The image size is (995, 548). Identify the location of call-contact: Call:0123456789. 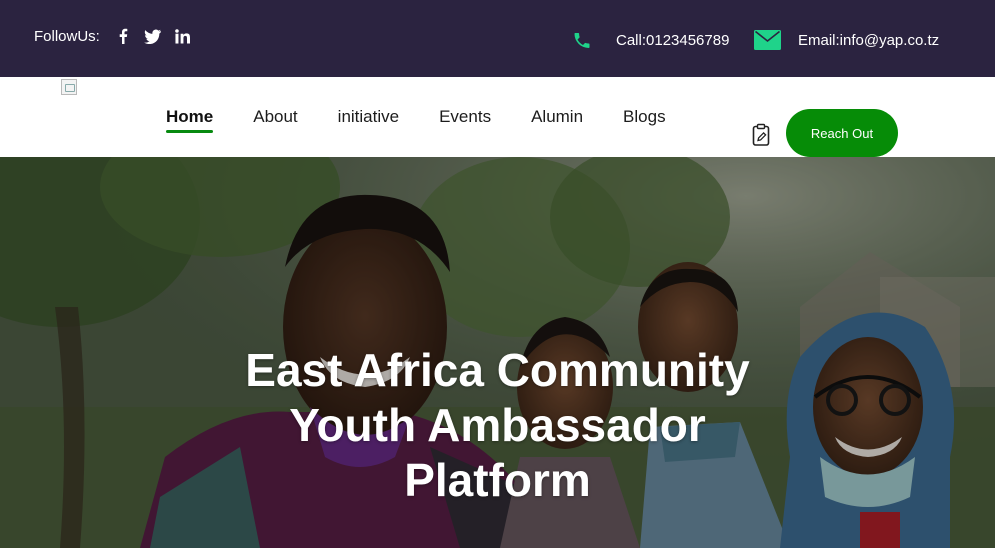
(650, 40).